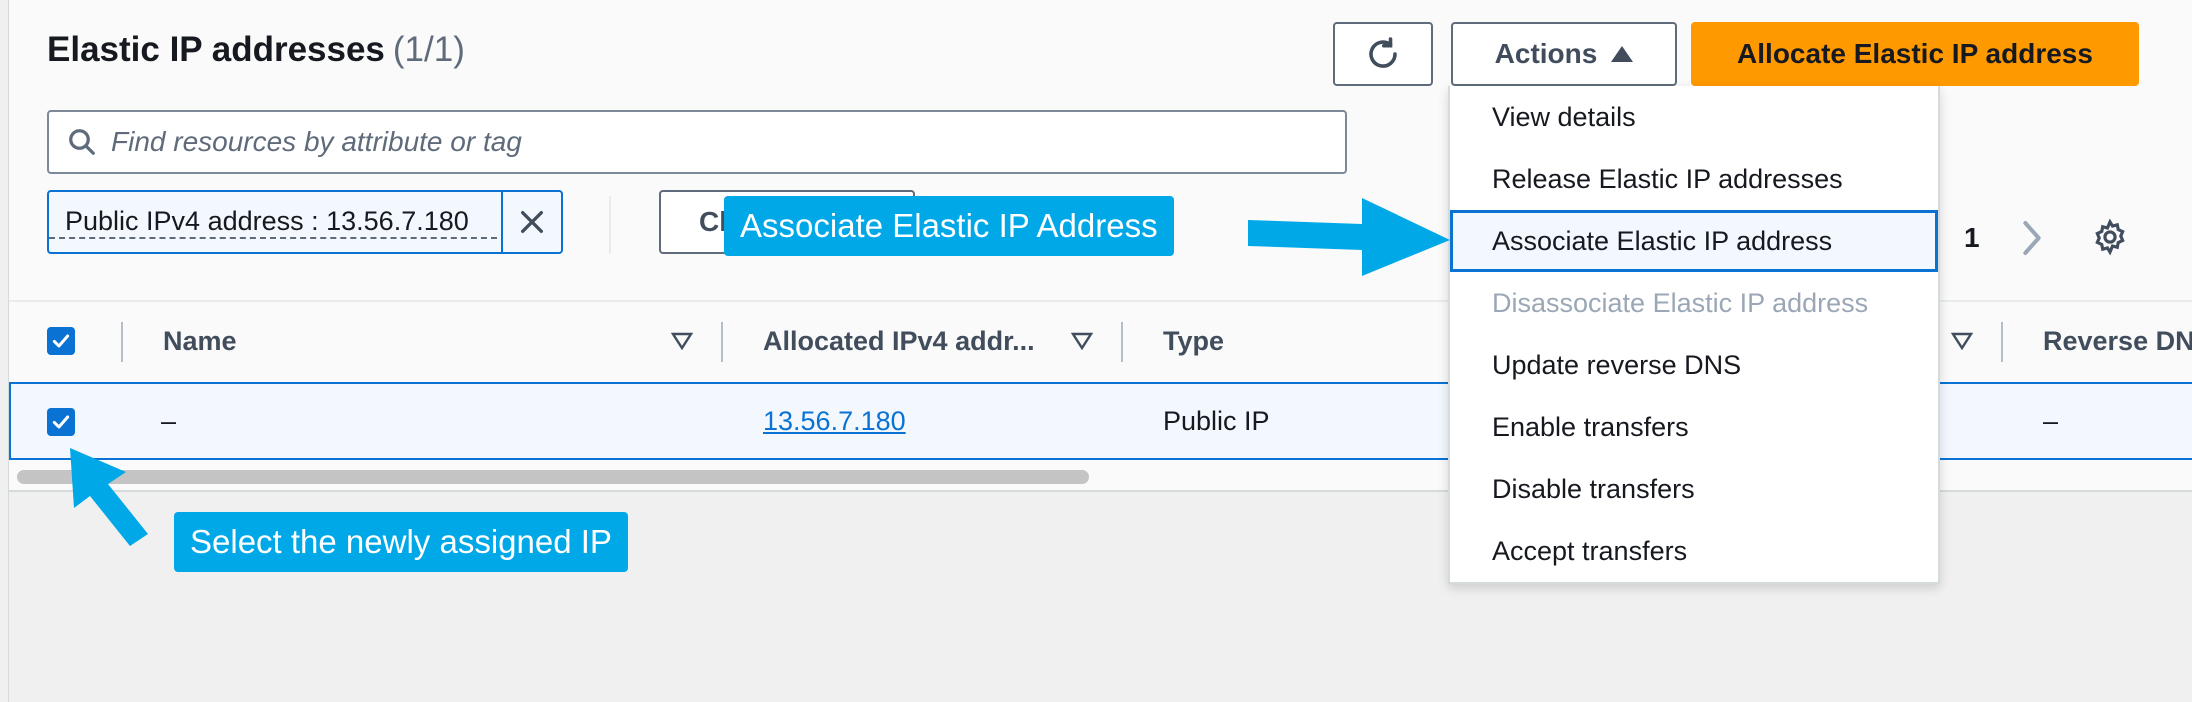 The width and height of the screenshot is (2192, 702). I want to click on cell-allocated-ip-link: 13.56.7.180, so click(834, 421).